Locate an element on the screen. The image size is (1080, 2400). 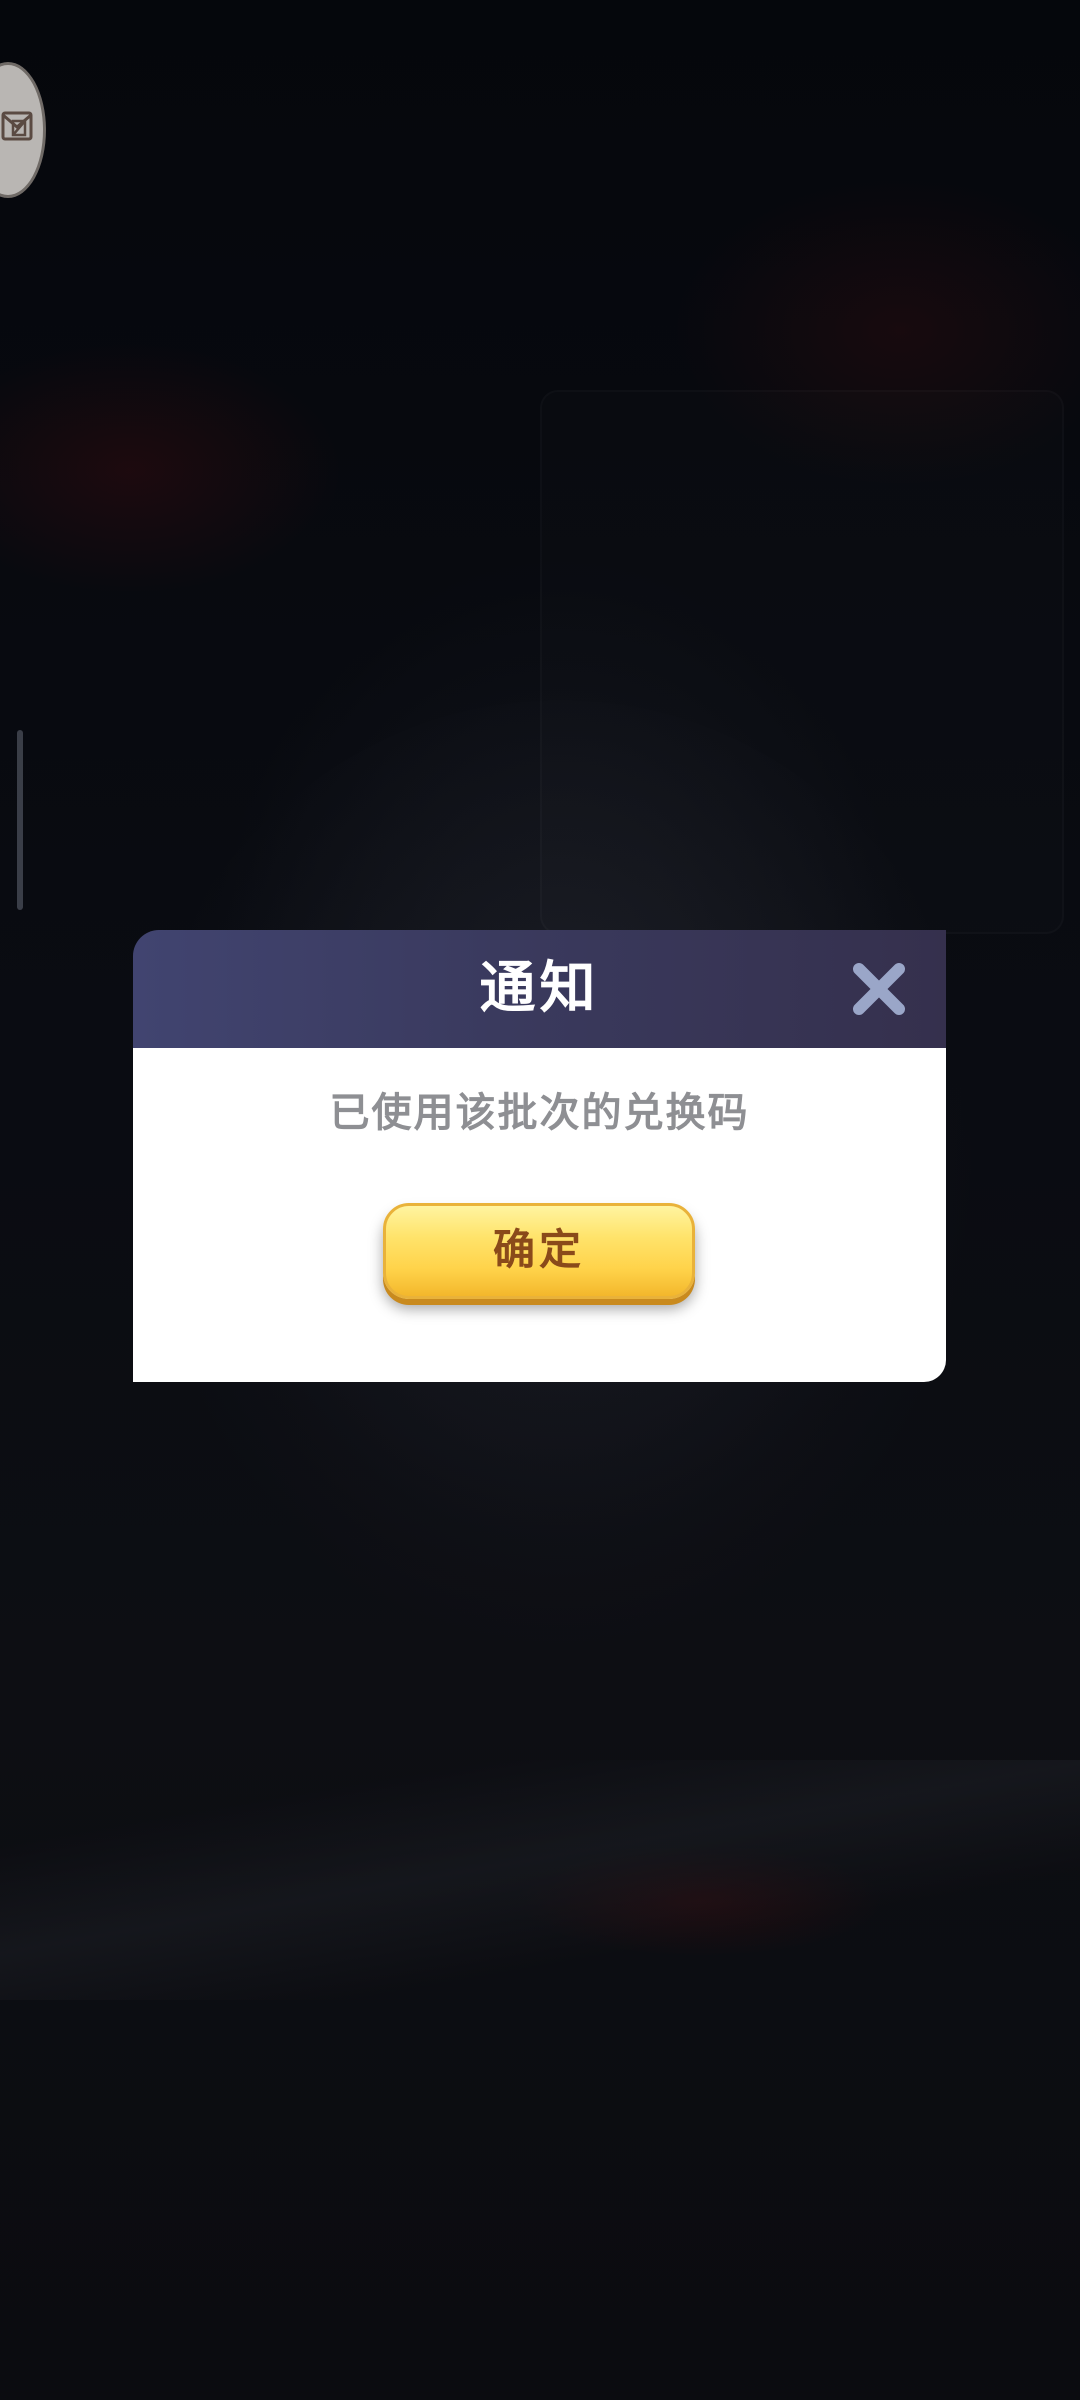
mail-button is located at coordinates (23, 130).